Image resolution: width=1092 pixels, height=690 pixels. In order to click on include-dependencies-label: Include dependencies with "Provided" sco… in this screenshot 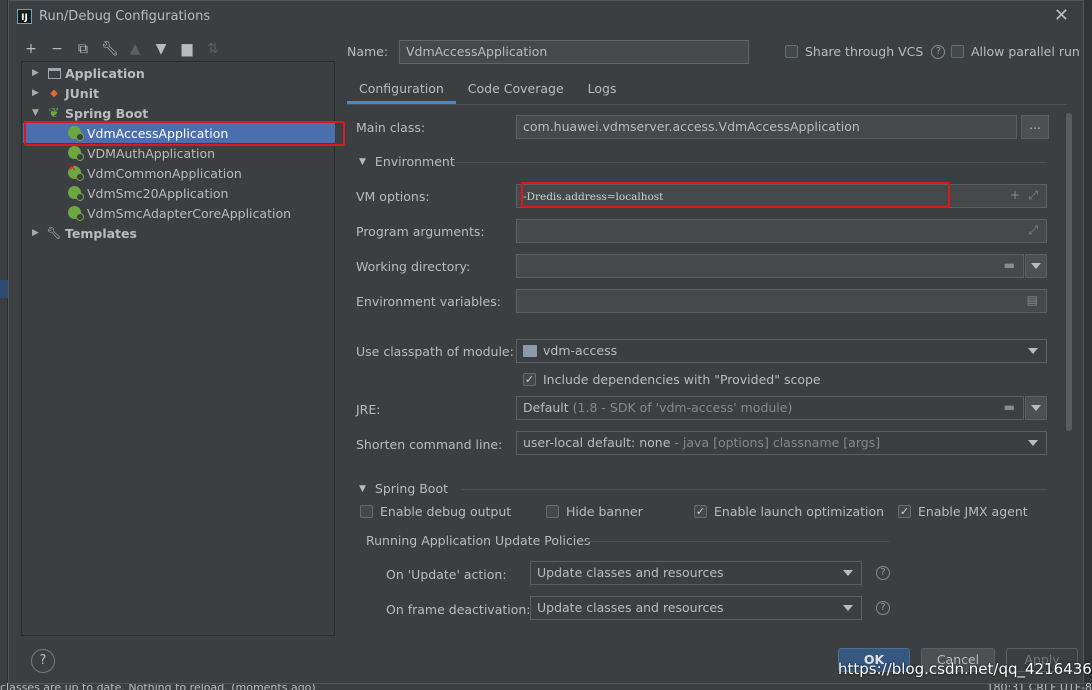, I will do `click(682, 379)`.